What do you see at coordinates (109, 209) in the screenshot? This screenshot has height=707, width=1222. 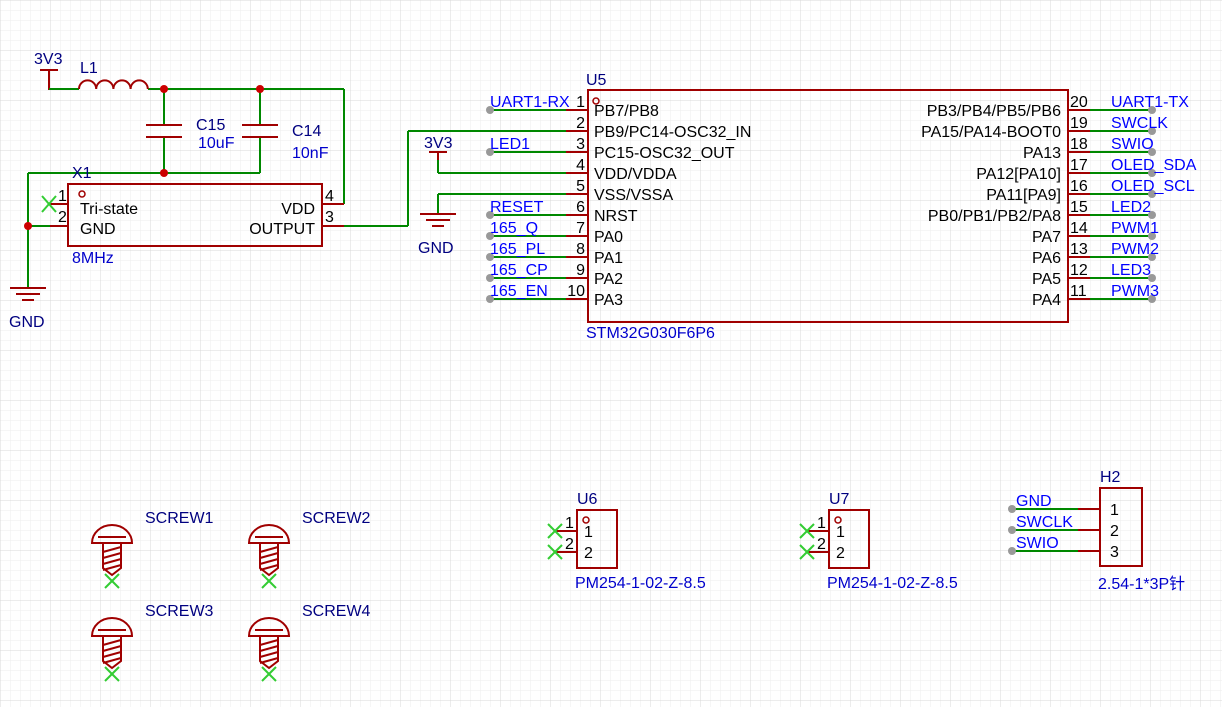 I see `x1-pin-name: Tri-state` at bounding box center [109, 209].